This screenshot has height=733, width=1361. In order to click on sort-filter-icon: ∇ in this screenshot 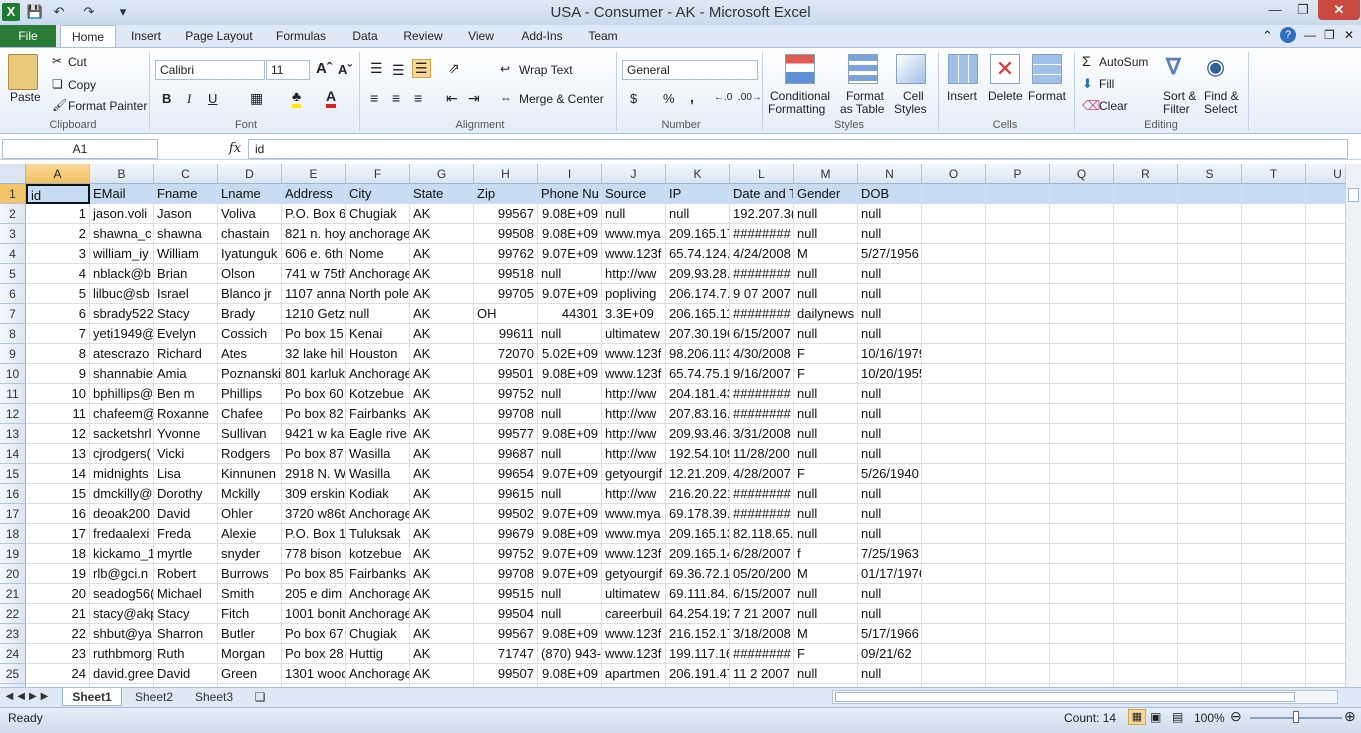, I will do `click(1173, 67)`.